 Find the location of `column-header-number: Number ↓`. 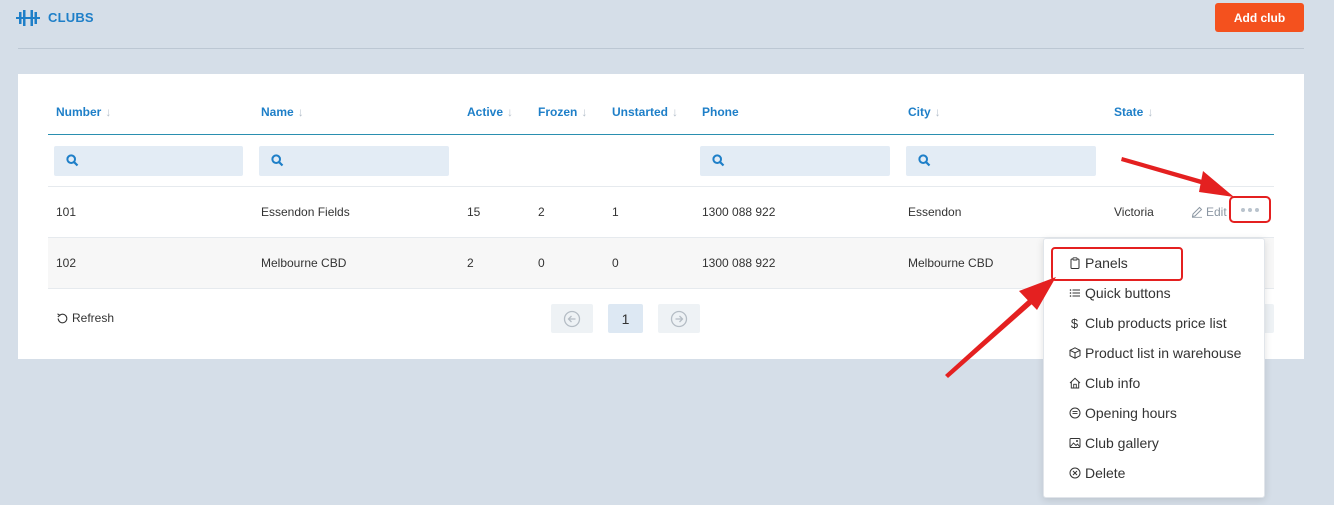

column-header-number: Number ↓ is located at coordinates (83, 112).